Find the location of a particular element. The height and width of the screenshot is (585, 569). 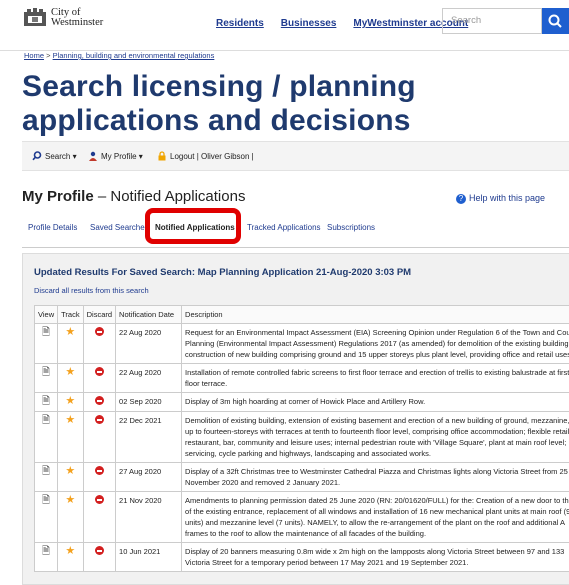

profile-heading-bold: My Profile is located at coordinates (58, 196).